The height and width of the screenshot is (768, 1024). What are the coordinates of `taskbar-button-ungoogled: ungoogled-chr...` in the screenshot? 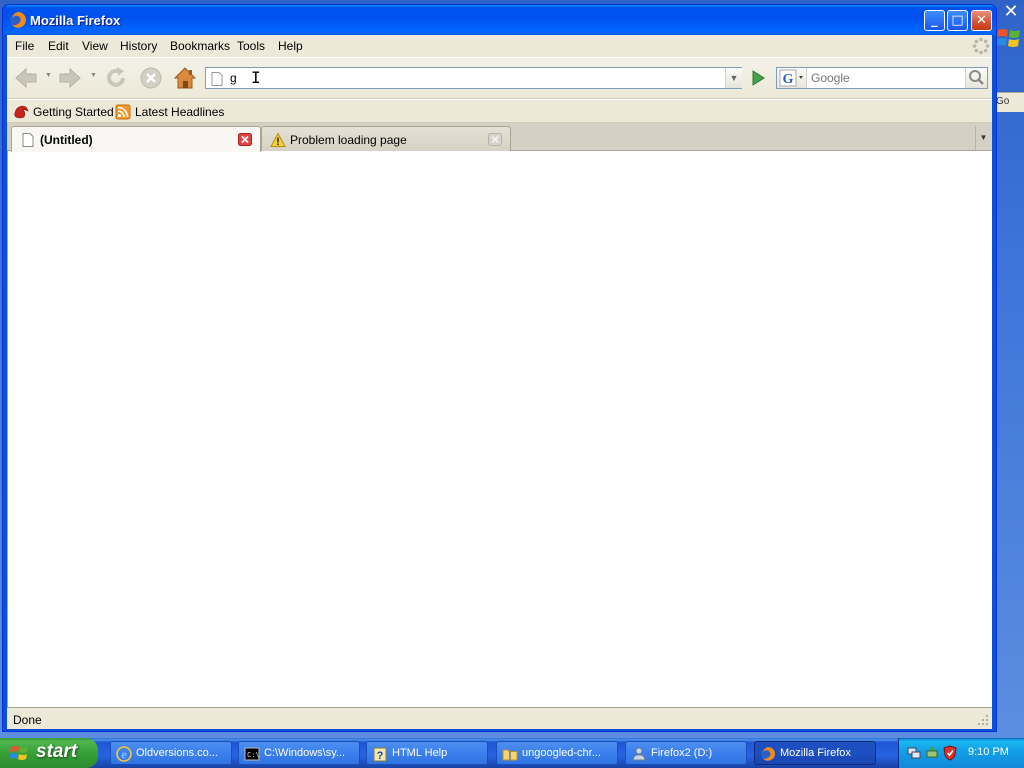 It's located at (557, 753).